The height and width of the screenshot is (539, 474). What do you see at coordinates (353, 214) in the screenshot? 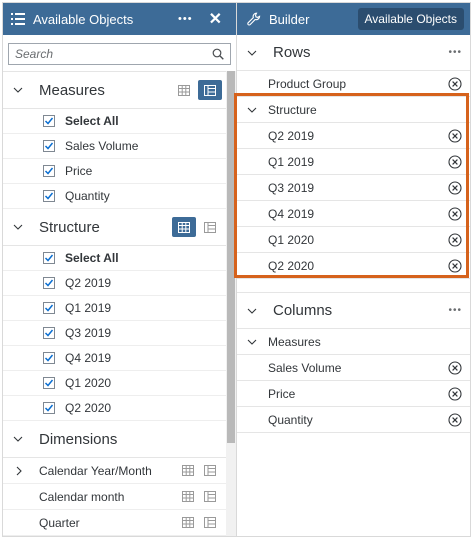
I see `rows-structure-item: Q4 2019` at bounding box center [353, 214].